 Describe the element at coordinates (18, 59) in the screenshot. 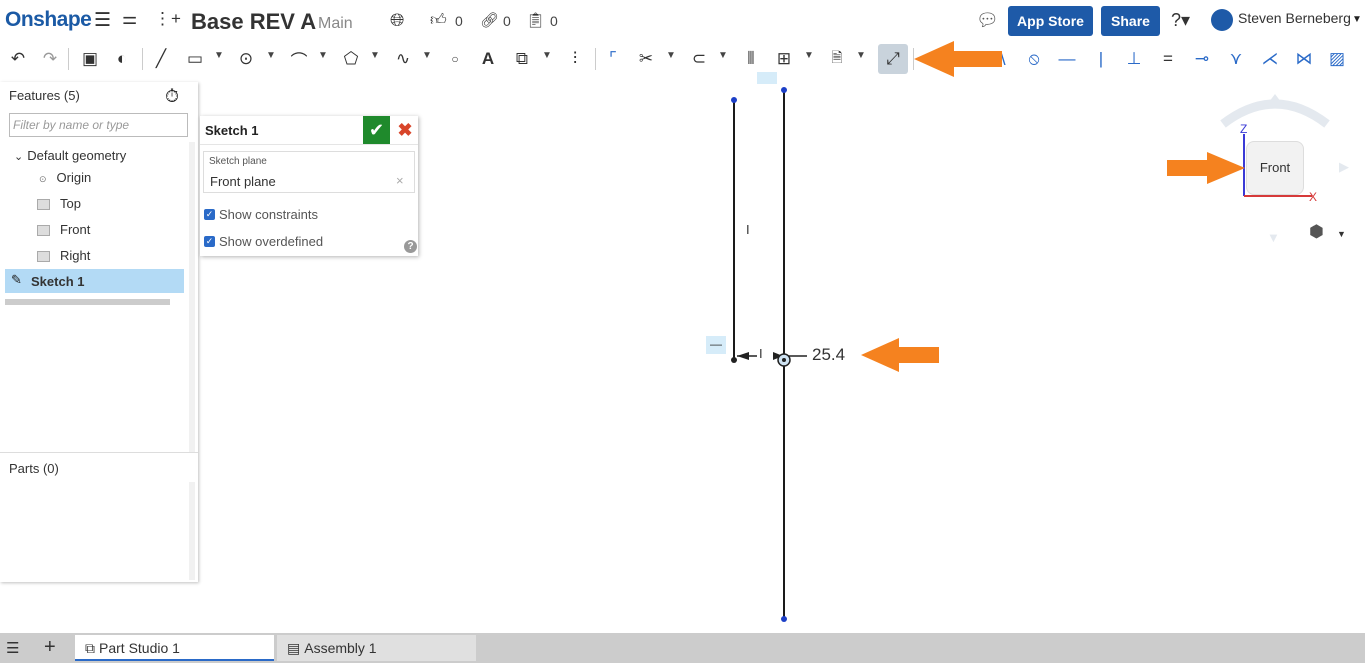

I see `undo-icon: ↶` at that location.